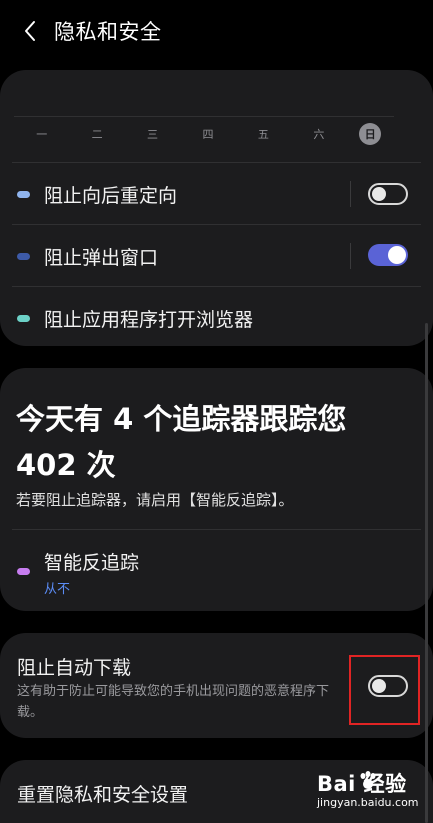 Image resolution: width=433 pixels, height=823 pixels. What do you see at coordinates (388, 194) in the screenshot?
I see `block-redirect-toggle` at bounding box center [388, 194].